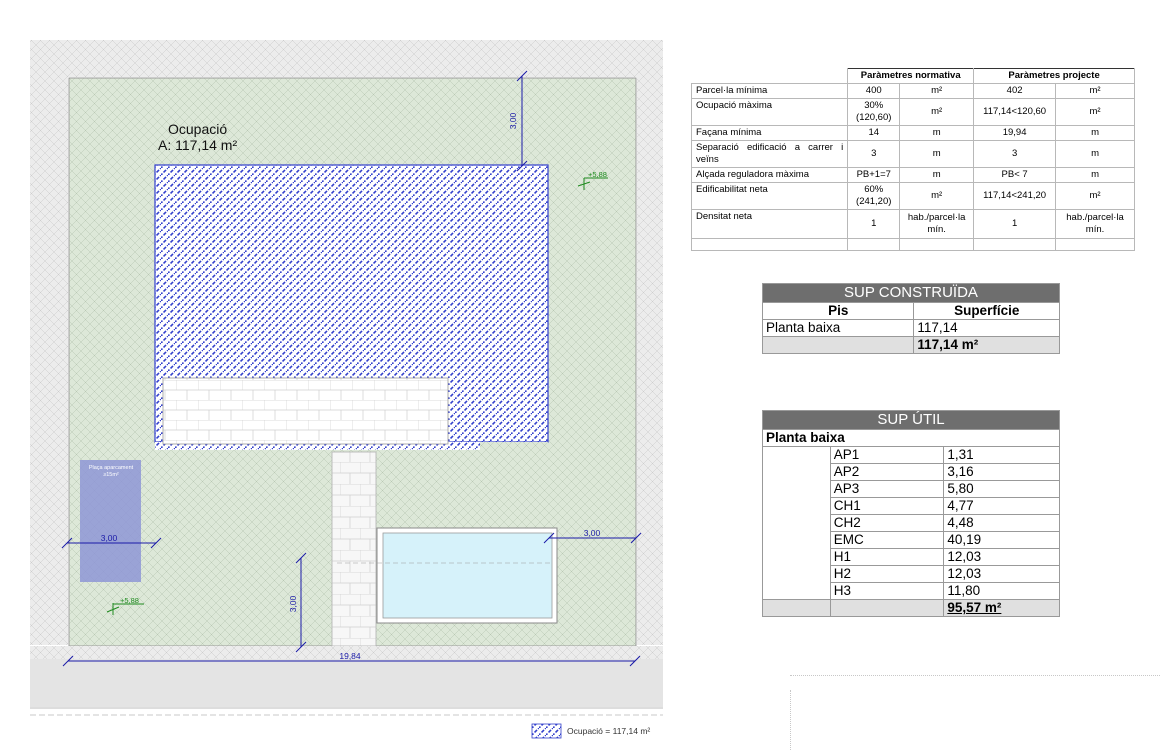  What do you see at coordinates (874, 91) in the screenshot?
I see `norm-value: 400` at bounding box center [874, 91].